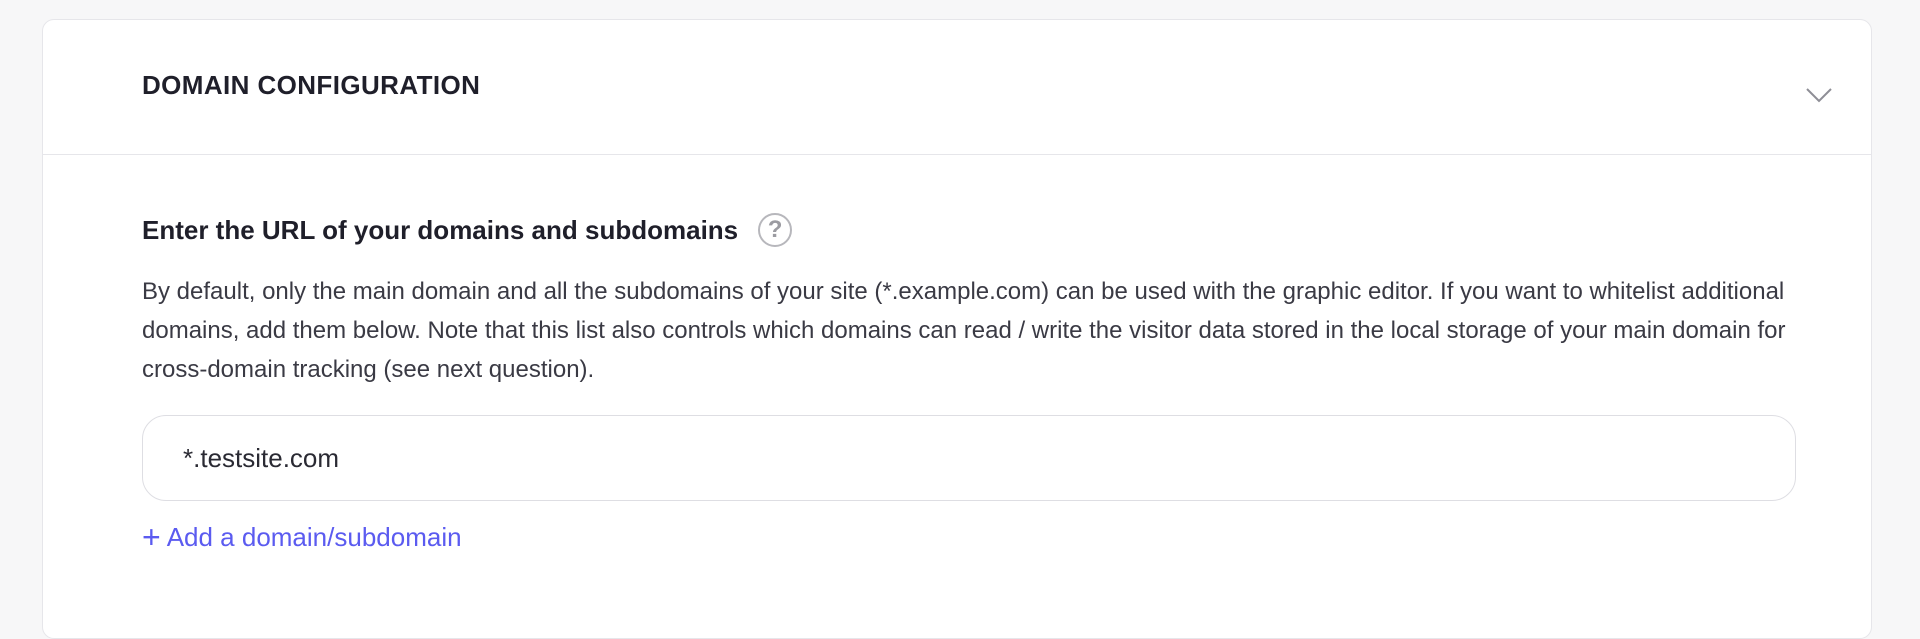 This screenshot has height=639, width=1920. I want to click on section-title: DOMAIN CONFIGURATION, so click(311, 85).